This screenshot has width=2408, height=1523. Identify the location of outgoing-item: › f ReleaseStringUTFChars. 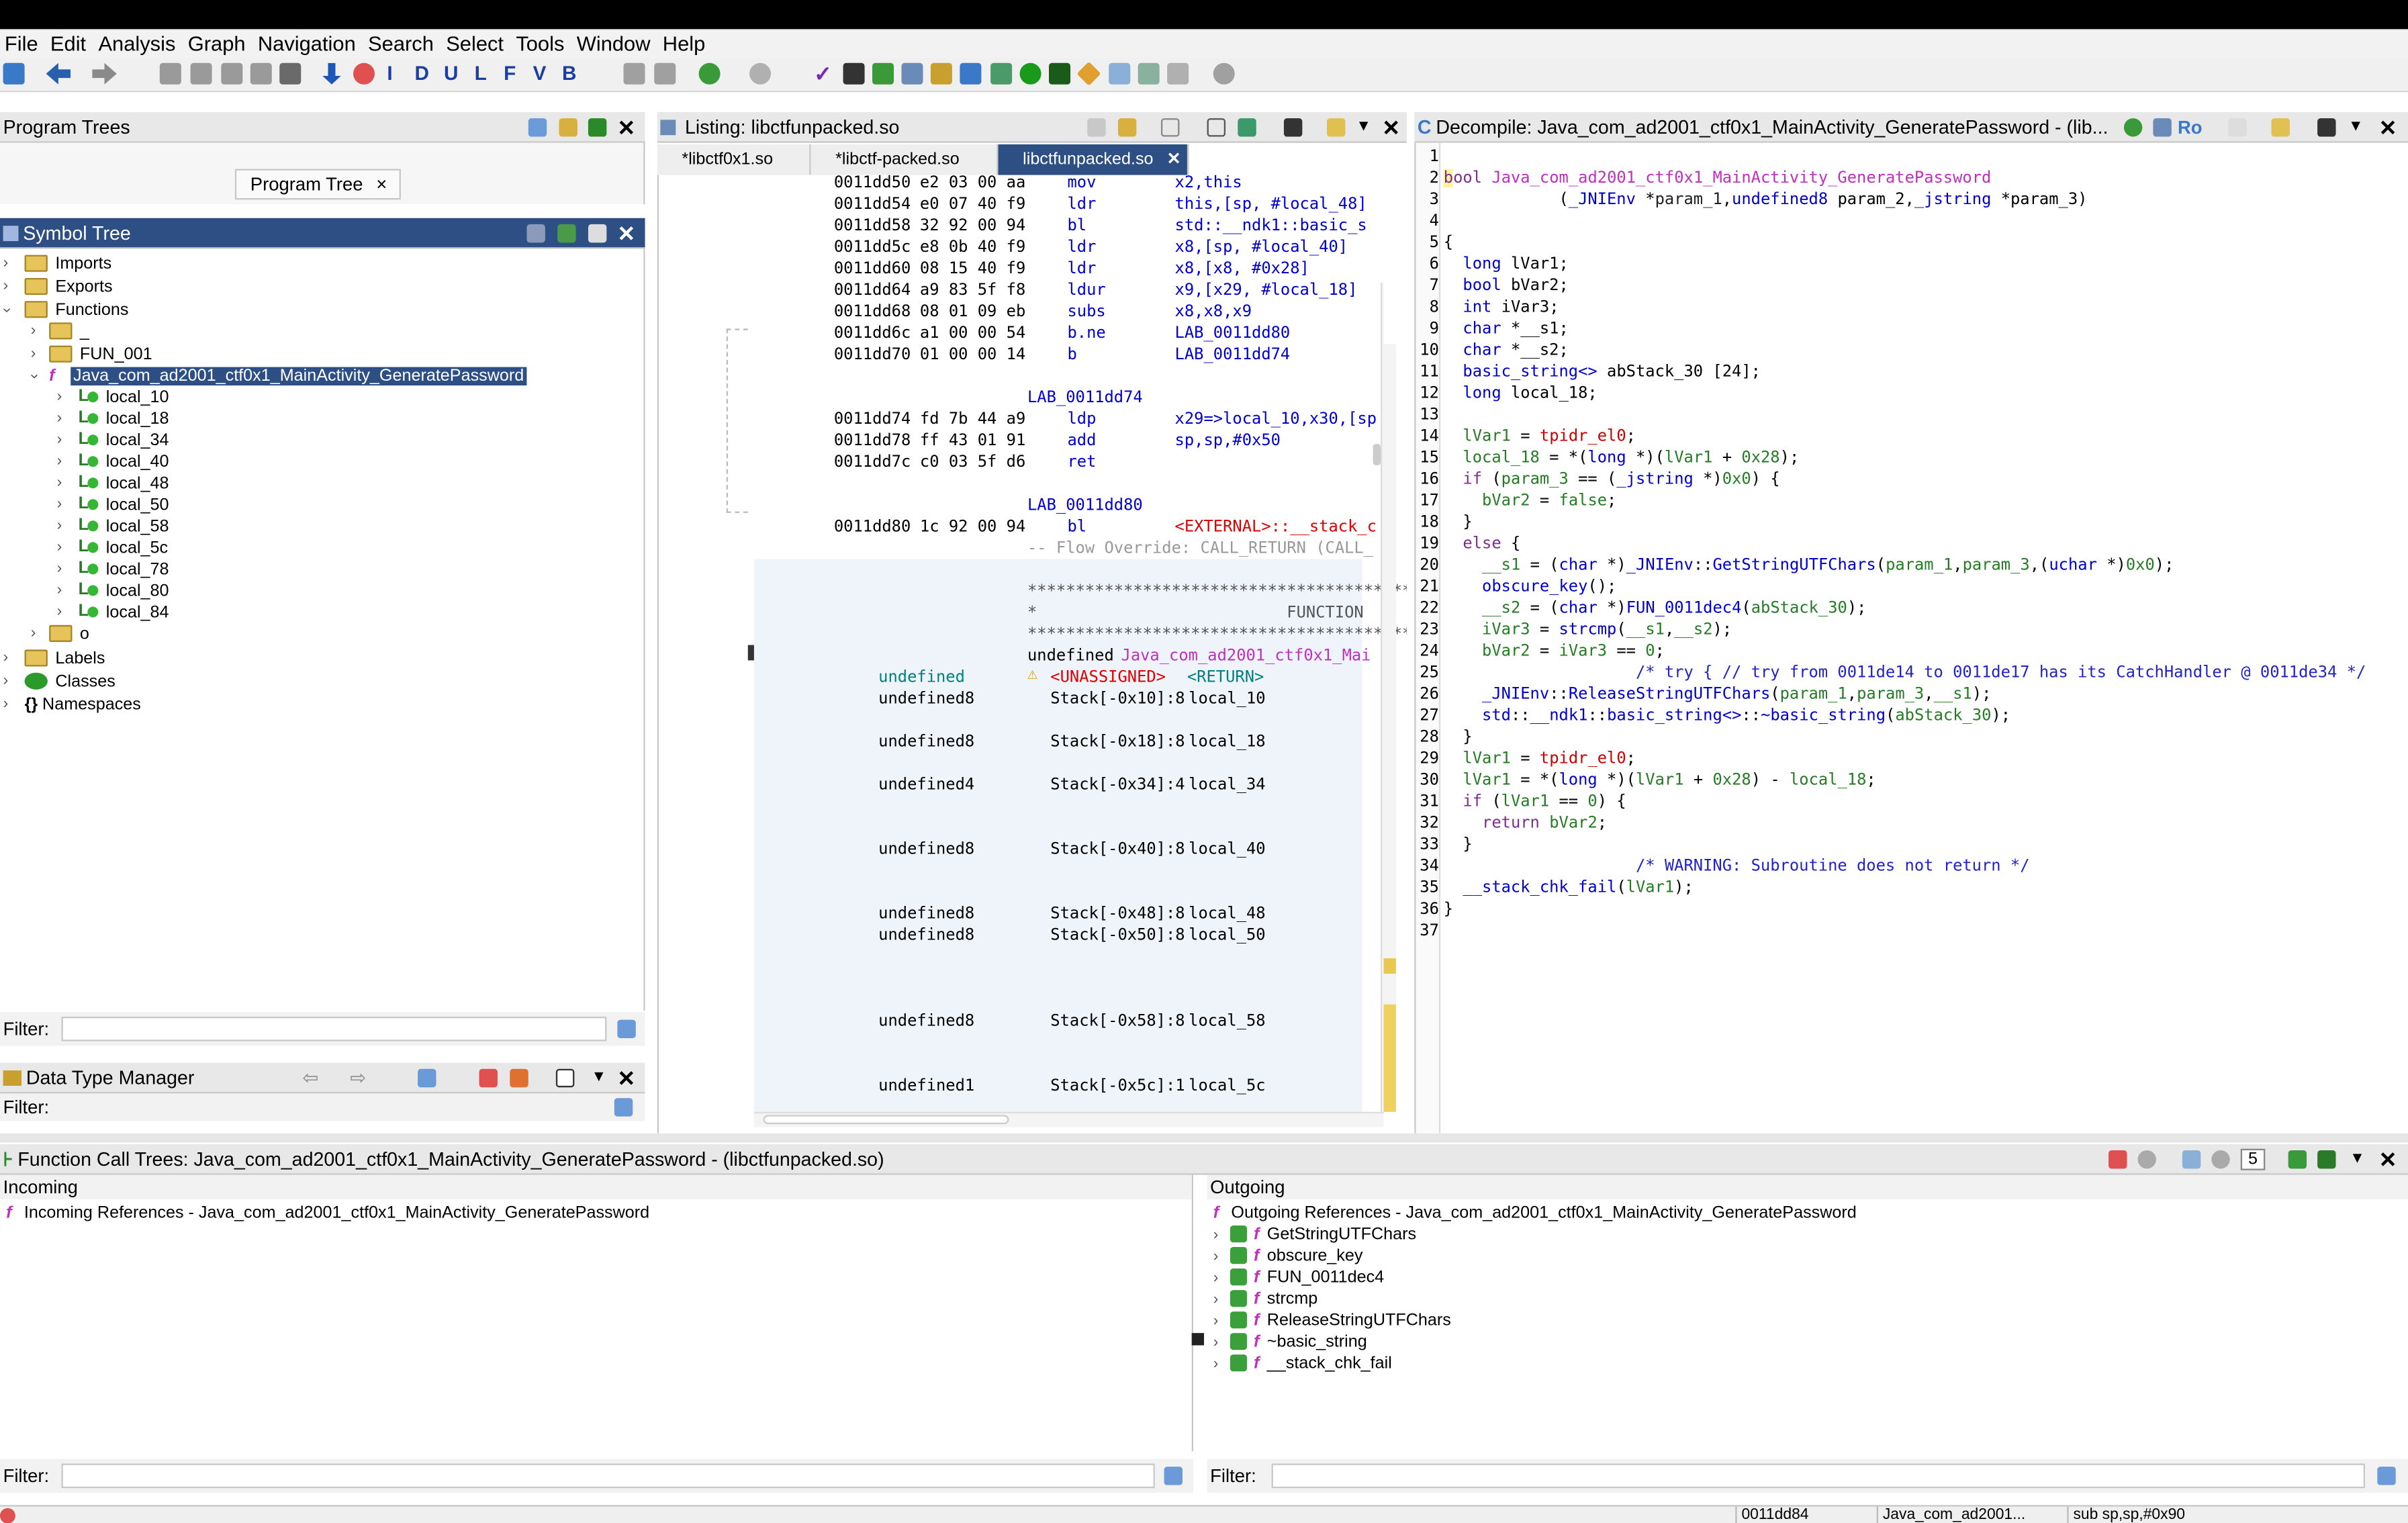
(1332, 1321).